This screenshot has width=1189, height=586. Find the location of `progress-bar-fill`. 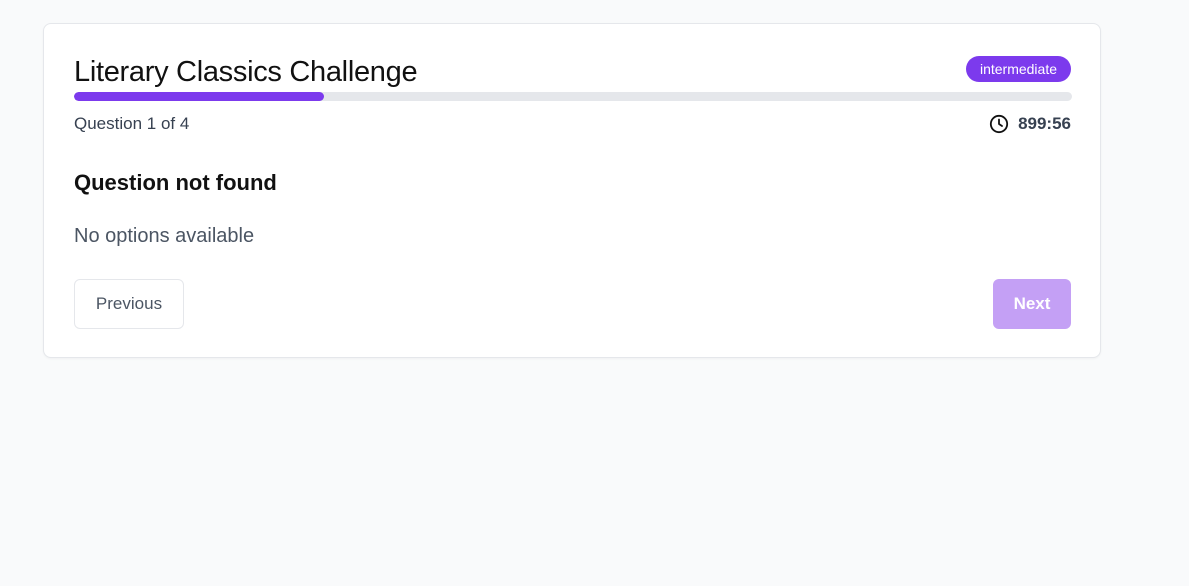

progress-bar-fill is located at coordinates (199, 96).